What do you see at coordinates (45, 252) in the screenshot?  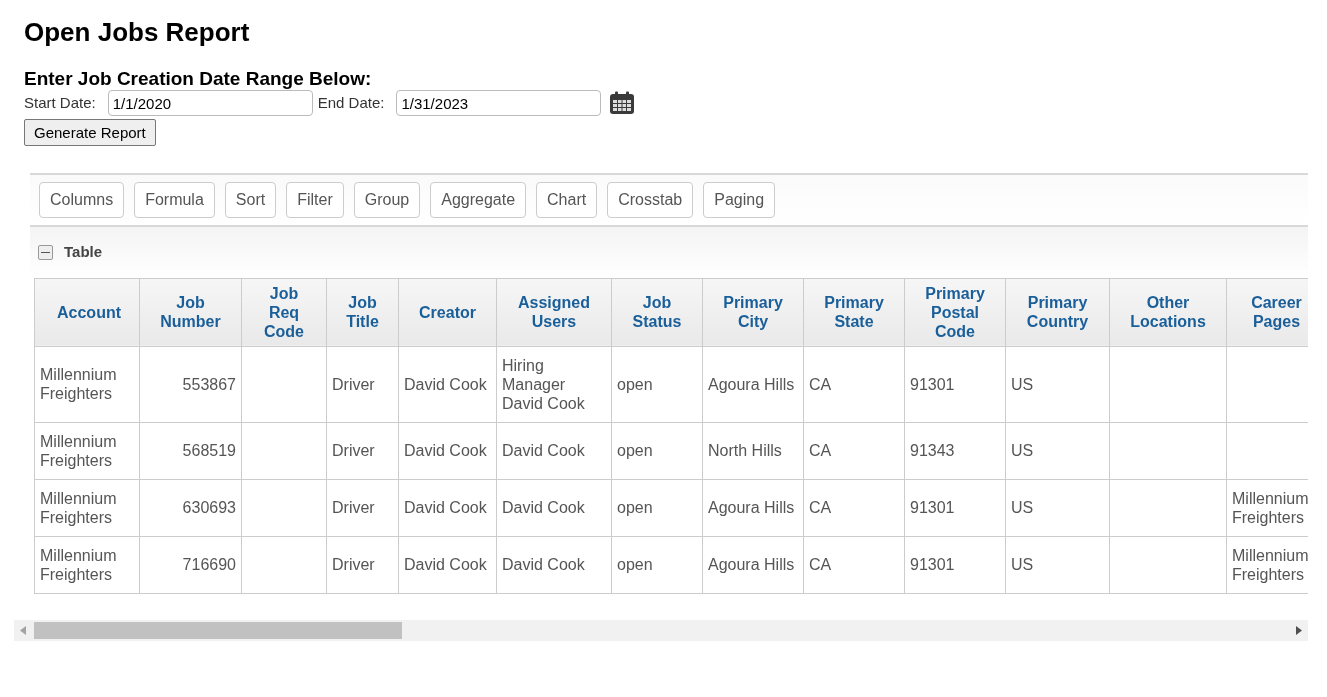 I see `collapse-icon` at bounding box center [45, 252].